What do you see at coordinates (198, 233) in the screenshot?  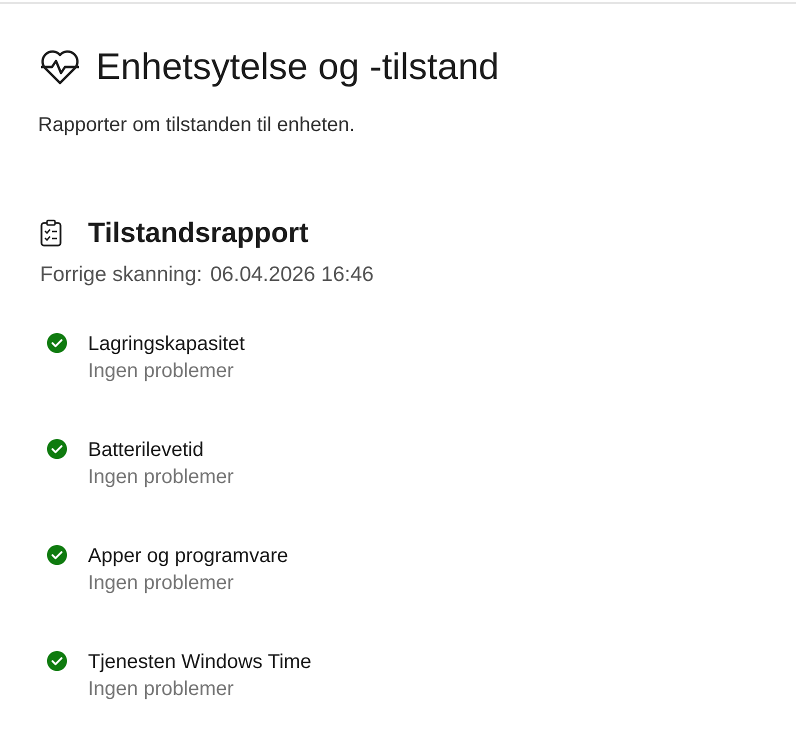 I see `section-heading: Tilstandsrapport` at bounding box center [198, 233].